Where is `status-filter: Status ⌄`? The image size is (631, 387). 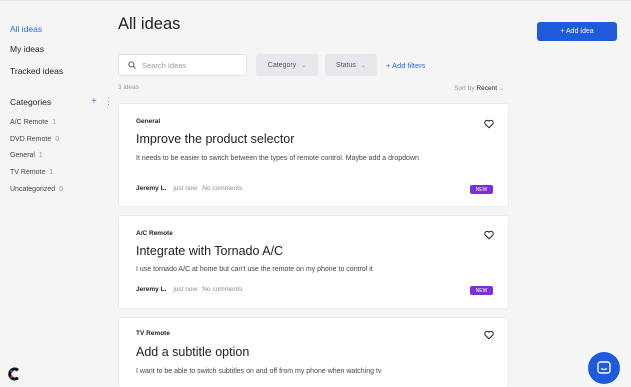
status-filter: Status ⌄ is located at coordinates (351, 65).